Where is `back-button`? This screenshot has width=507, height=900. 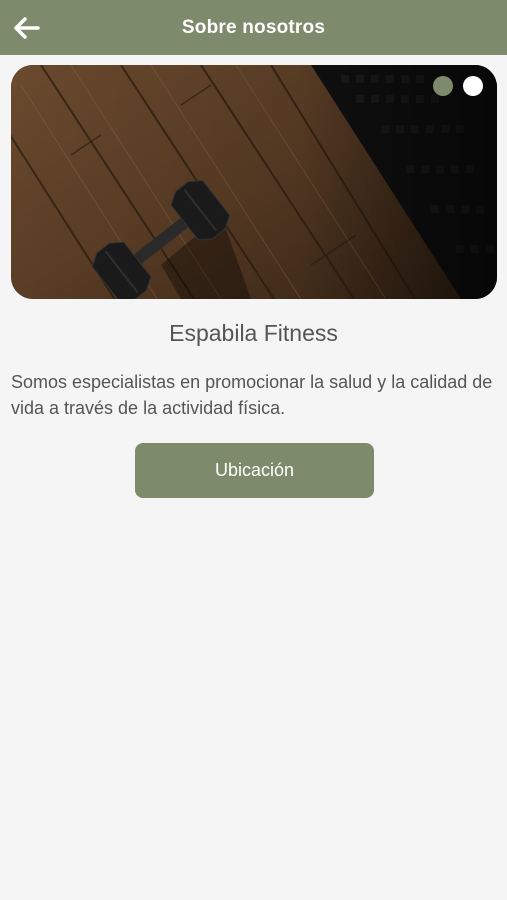
back-button is located at coordinates (26, 28).